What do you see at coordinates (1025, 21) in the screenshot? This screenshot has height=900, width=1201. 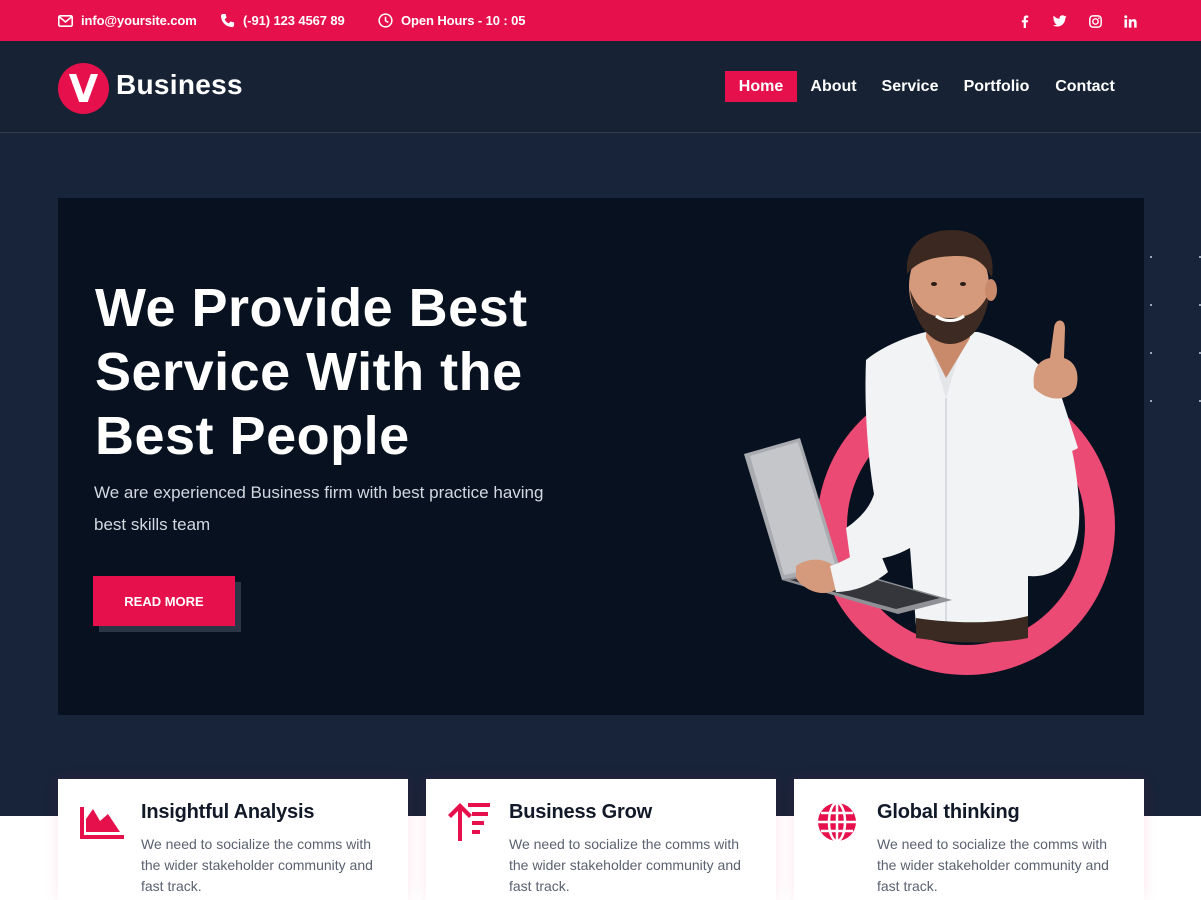 I see `facebook-icon` at bounding box center [1025, 21].